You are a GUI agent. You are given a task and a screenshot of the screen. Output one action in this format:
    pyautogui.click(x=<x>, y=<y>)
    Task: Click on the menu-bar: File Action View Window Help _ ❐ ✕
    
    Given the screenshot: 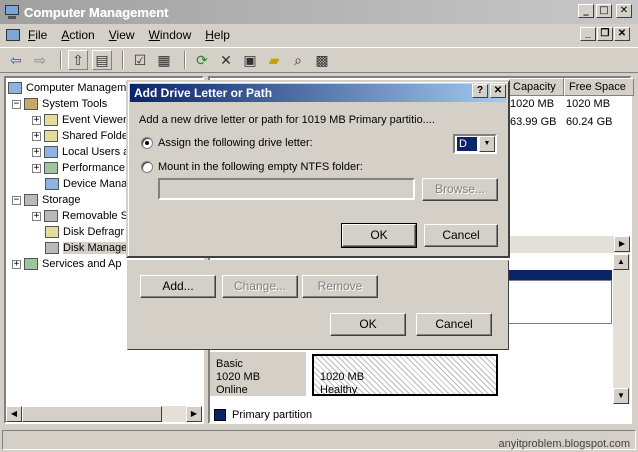 What is the action you would take?
    pyautogui.click(x=319, y=35)
    